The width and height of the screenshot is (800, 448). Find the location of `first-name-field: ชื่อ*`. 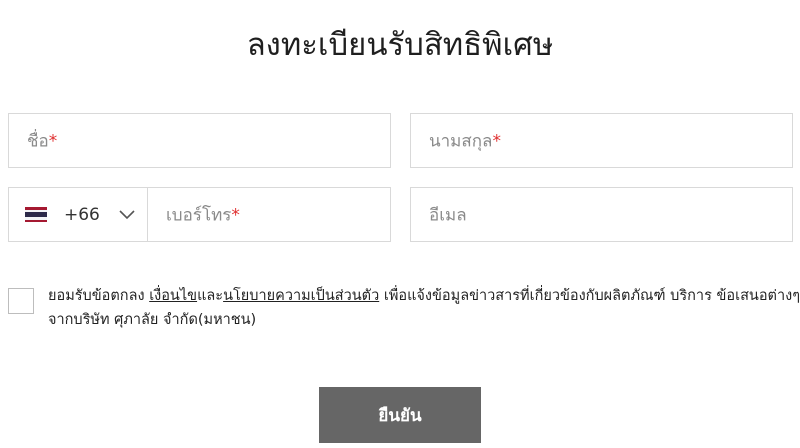

first-name-field: ชื่อ* is located at coordinates (199, 140).